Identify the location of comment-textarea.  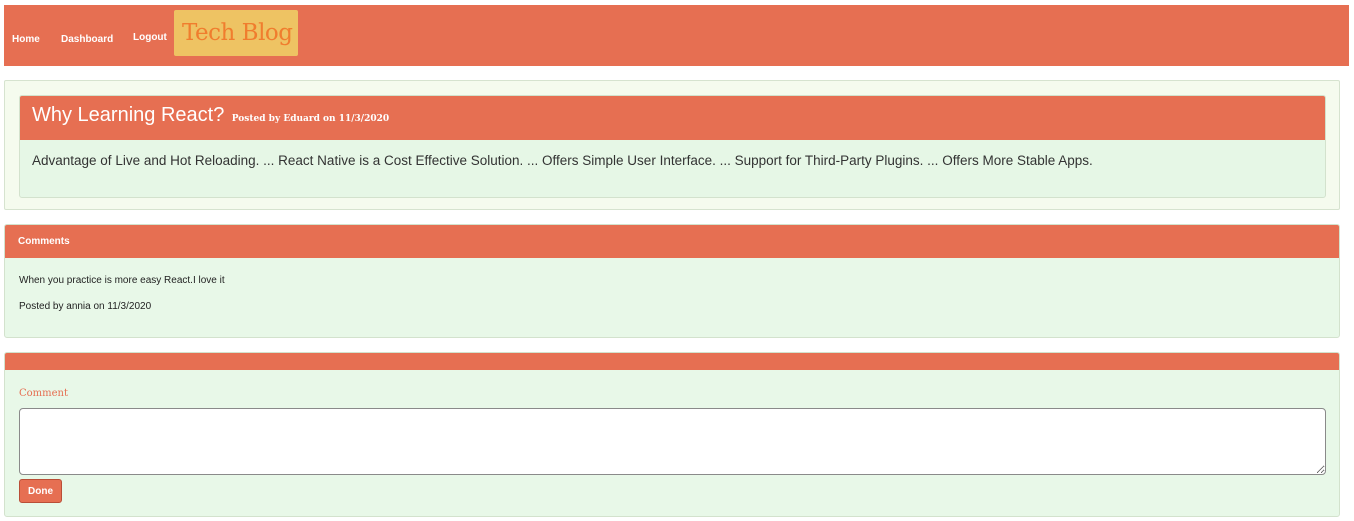
(672, 441).